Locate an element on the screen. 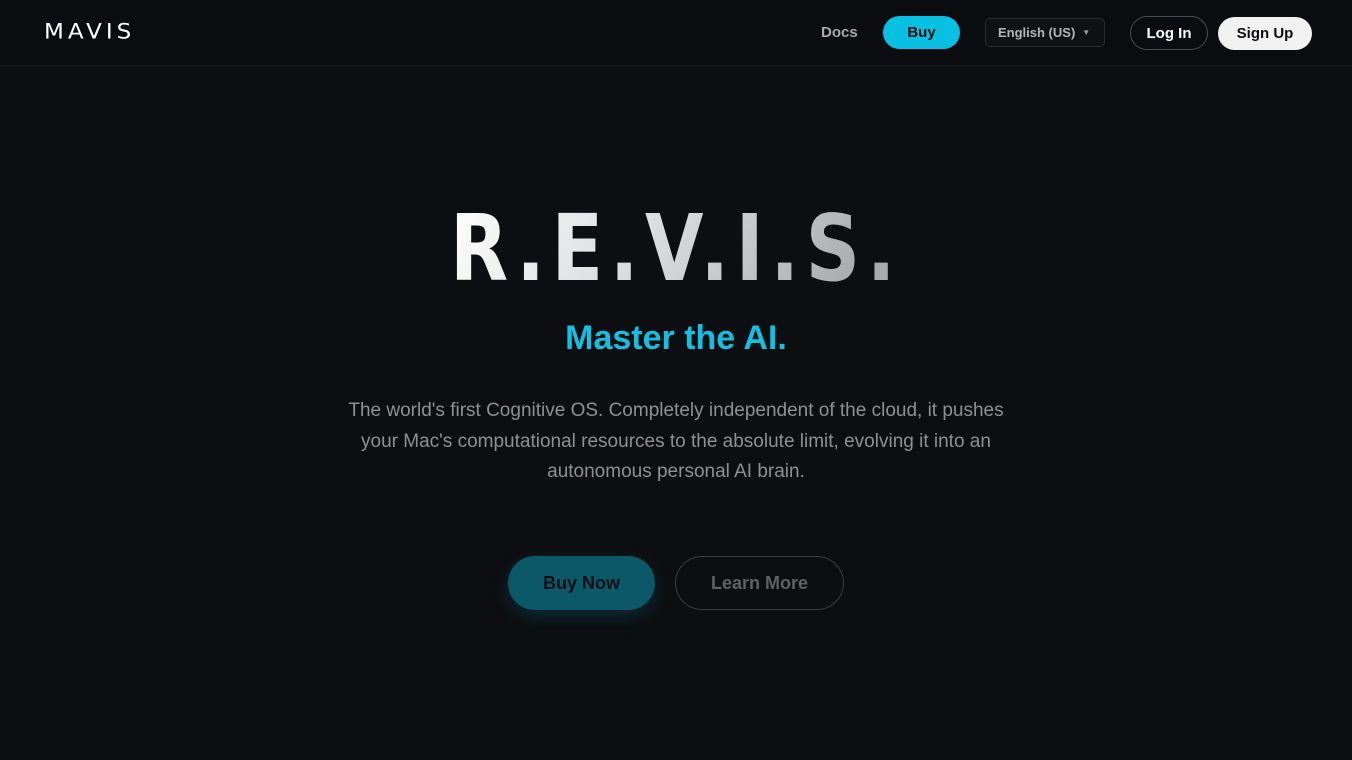 This screenshot has width=1352, height=760. hero-title-text: R.E.V.I.S. is located at coordinates (676, 244).